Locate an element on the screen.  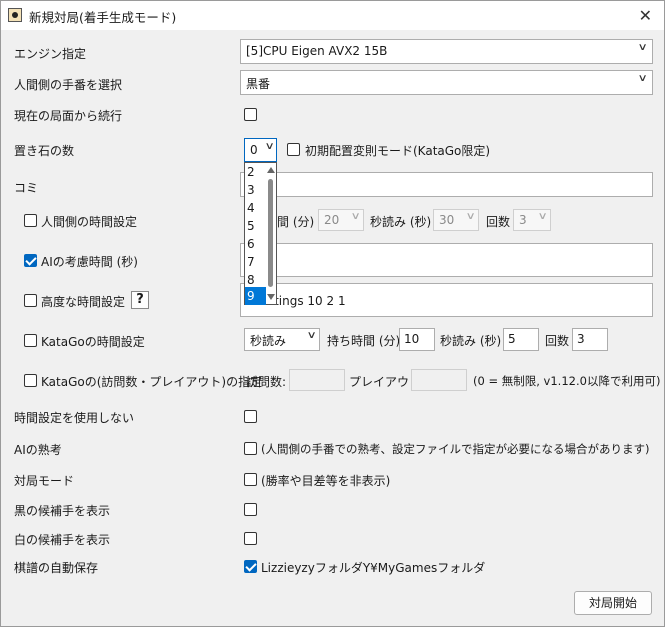
katago-main-time-input: 10 is located at coordinates (417, 339).